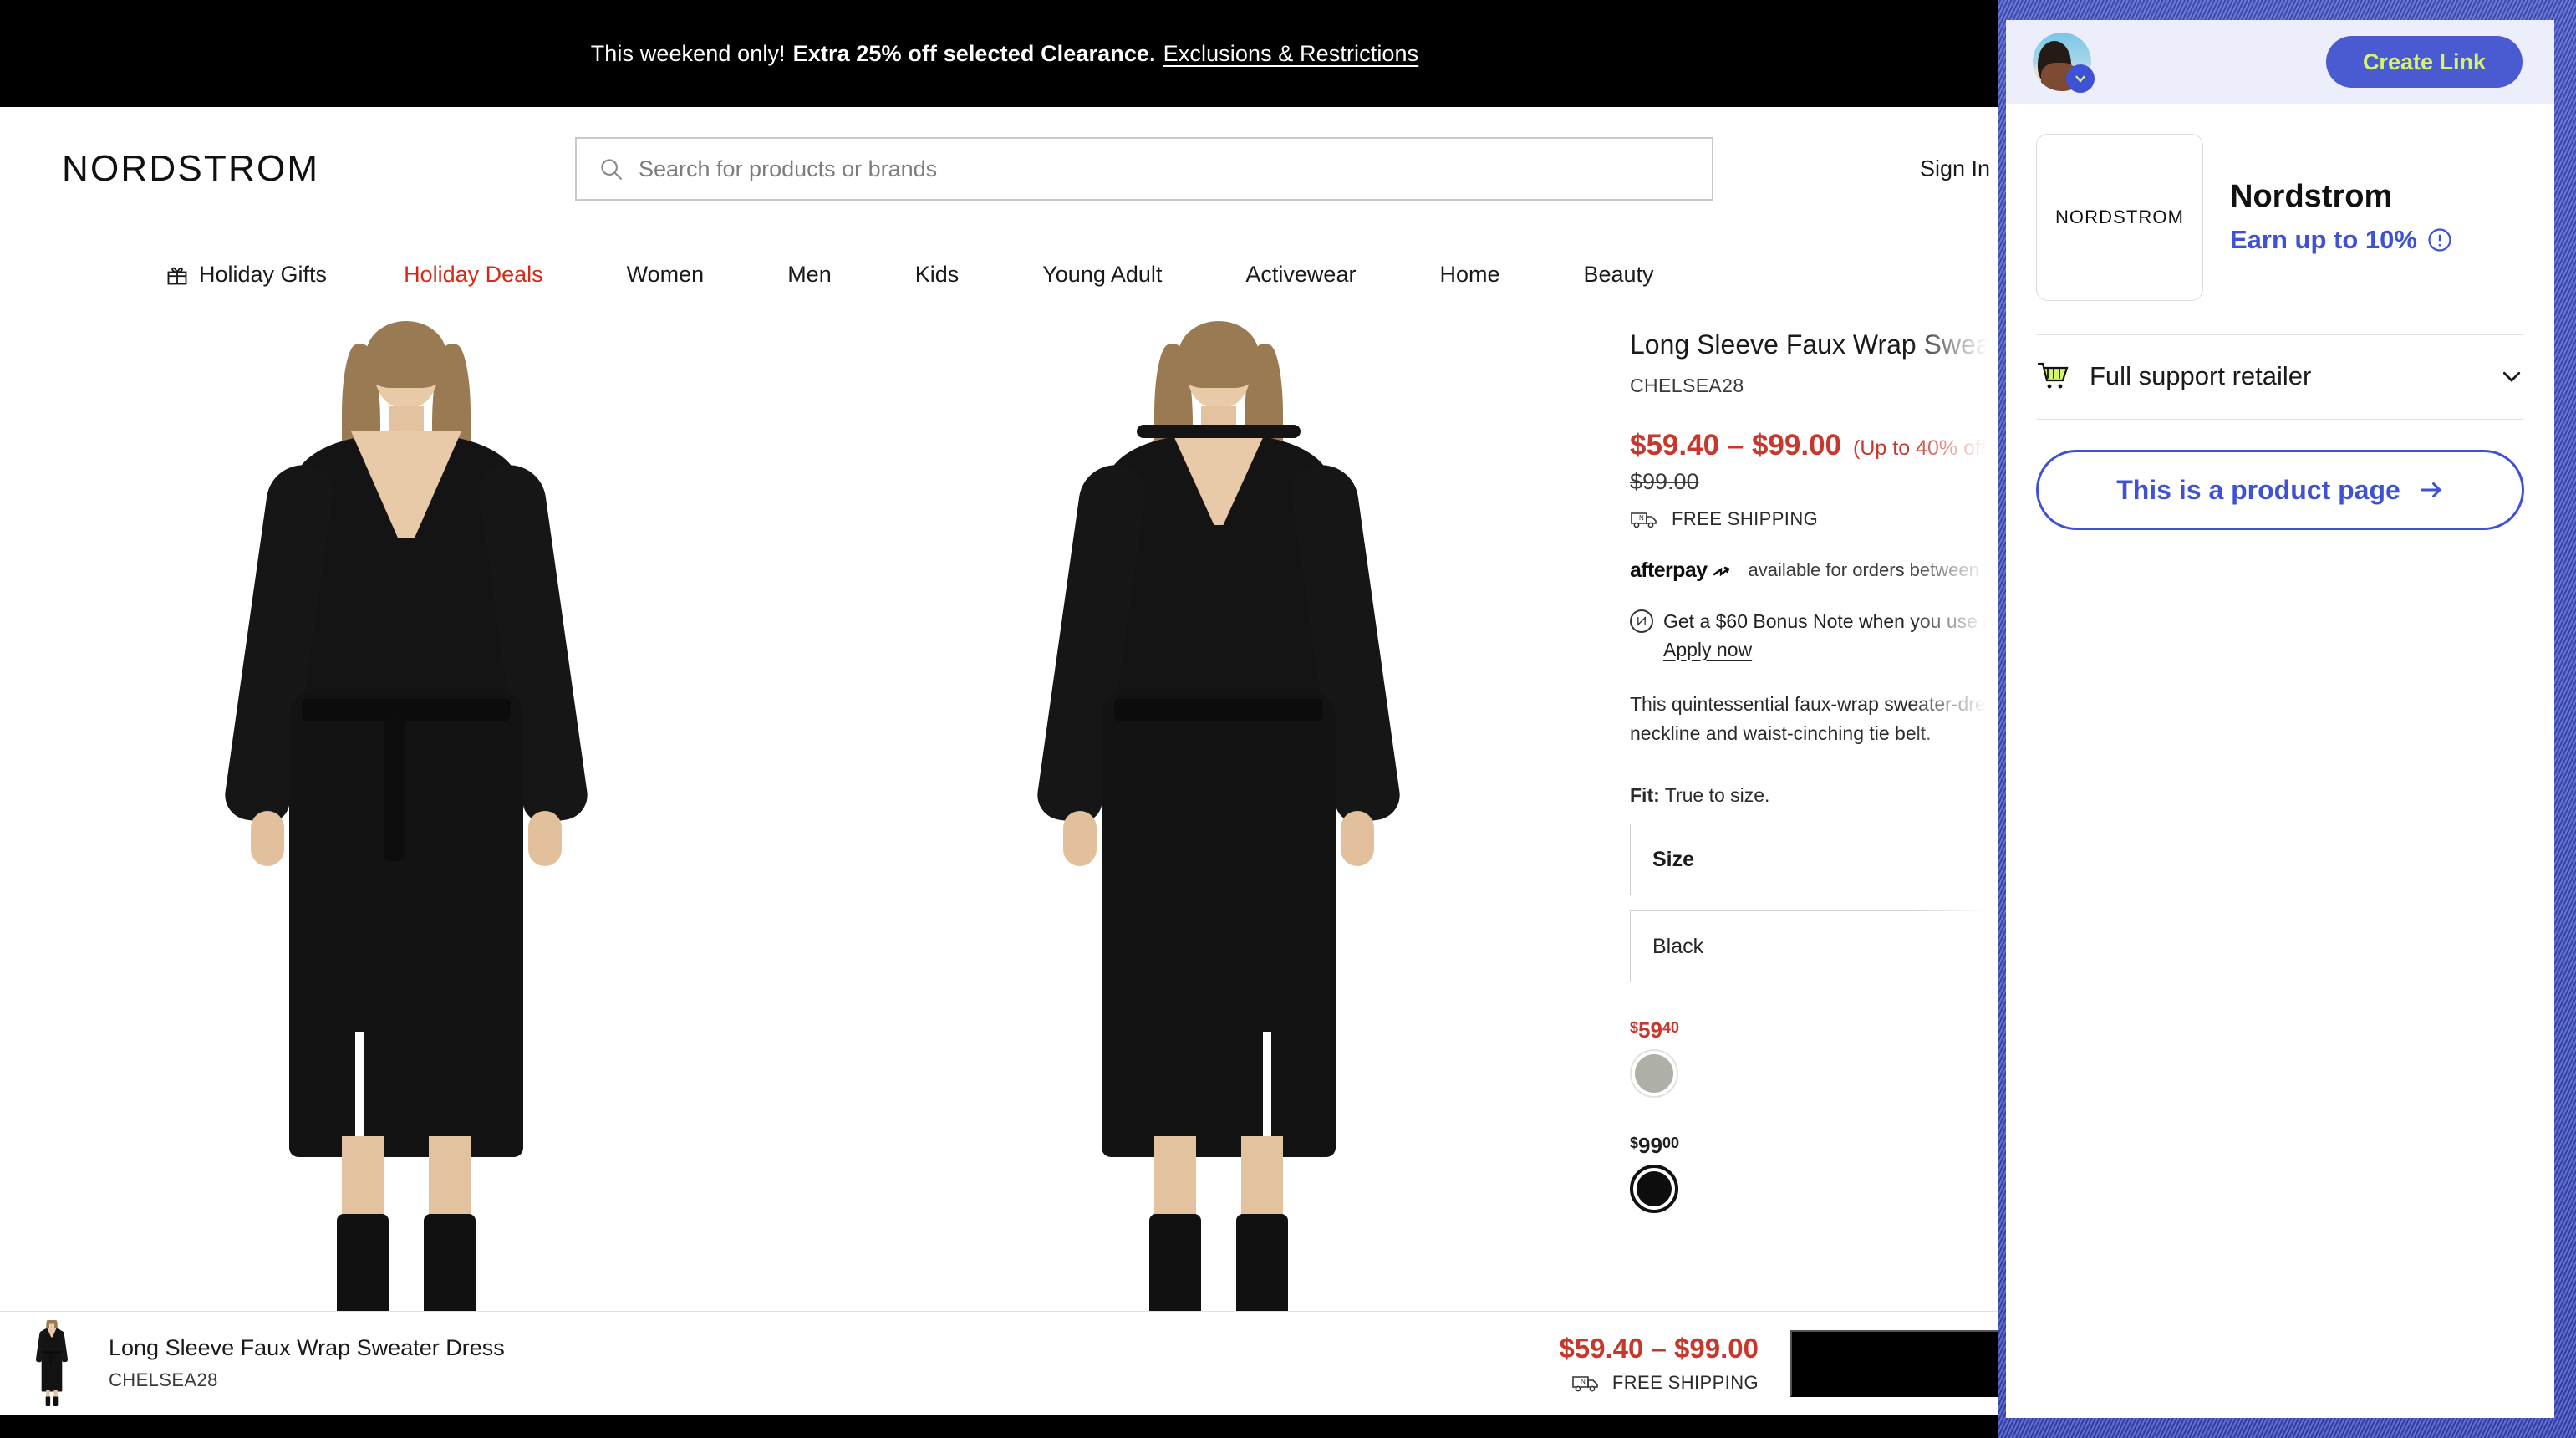  I want to click on price-cents: 00, so click(1670, 1144).